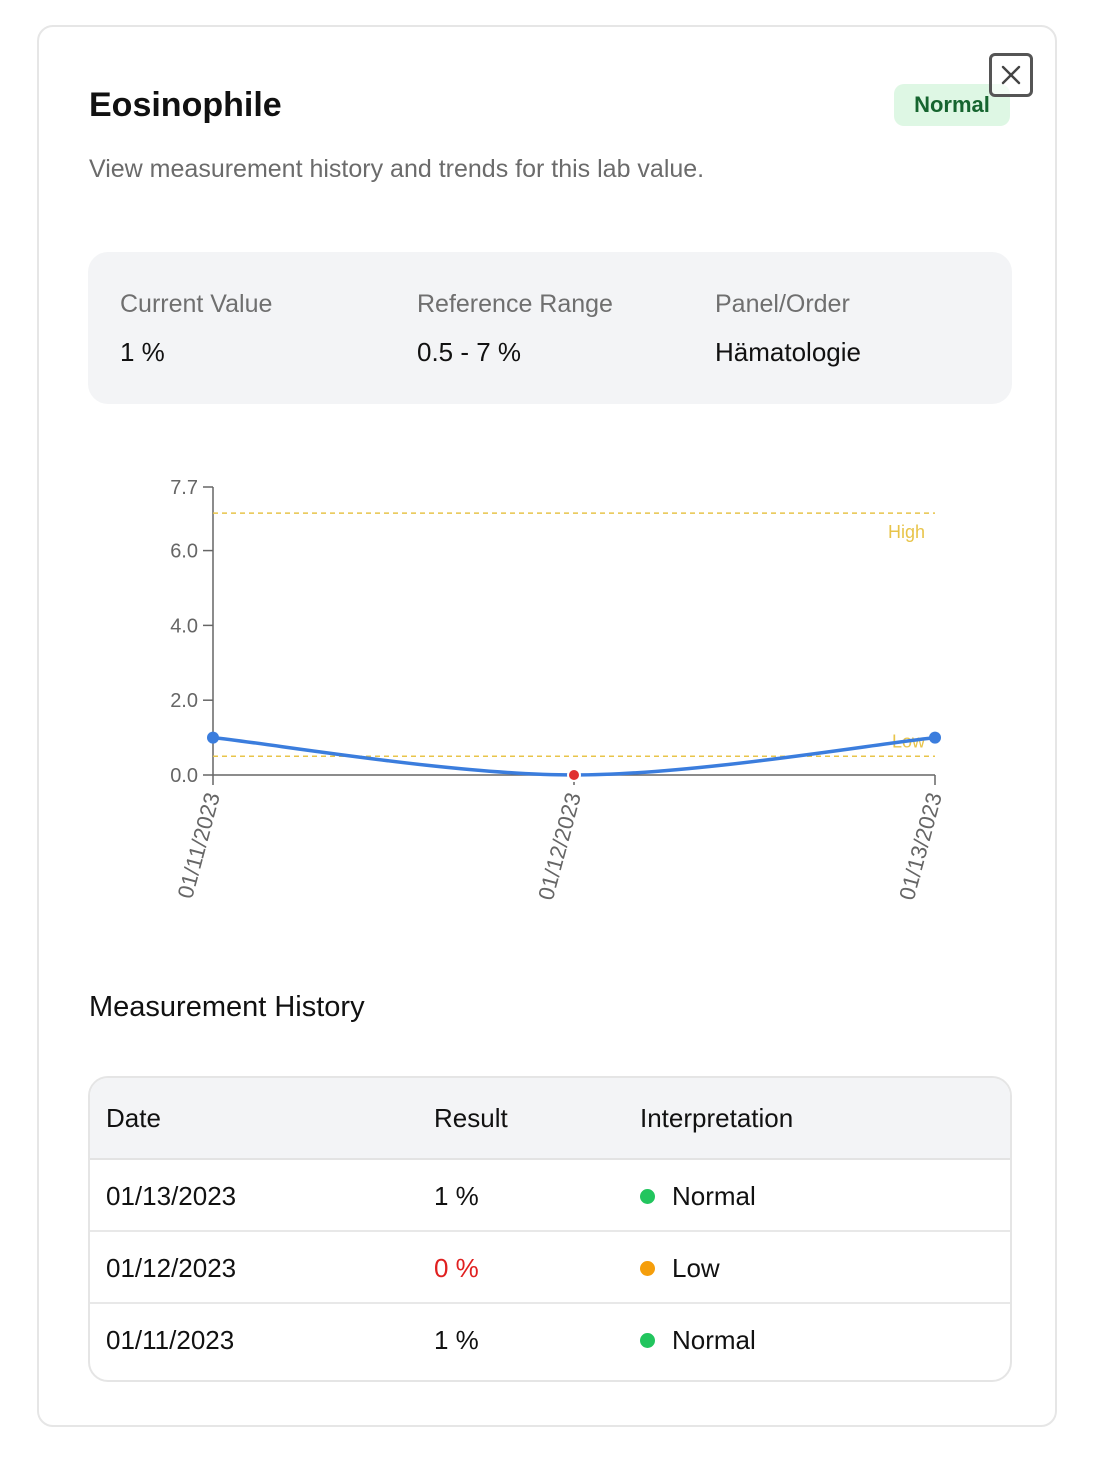  I want to click on y-tick-label: 0.0, so click(184, 776).